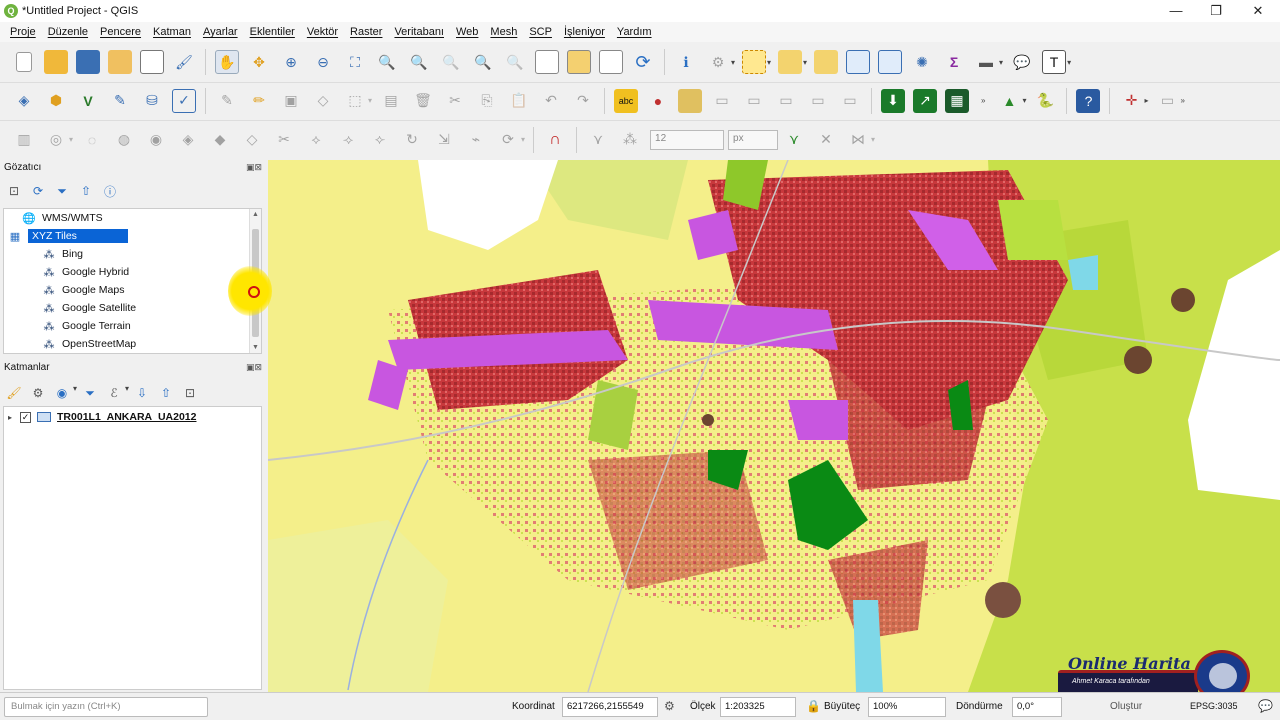  Describe the element at coordinates (818, 101) in the screenshot. I see `change-label-icon: ▭` at that location.